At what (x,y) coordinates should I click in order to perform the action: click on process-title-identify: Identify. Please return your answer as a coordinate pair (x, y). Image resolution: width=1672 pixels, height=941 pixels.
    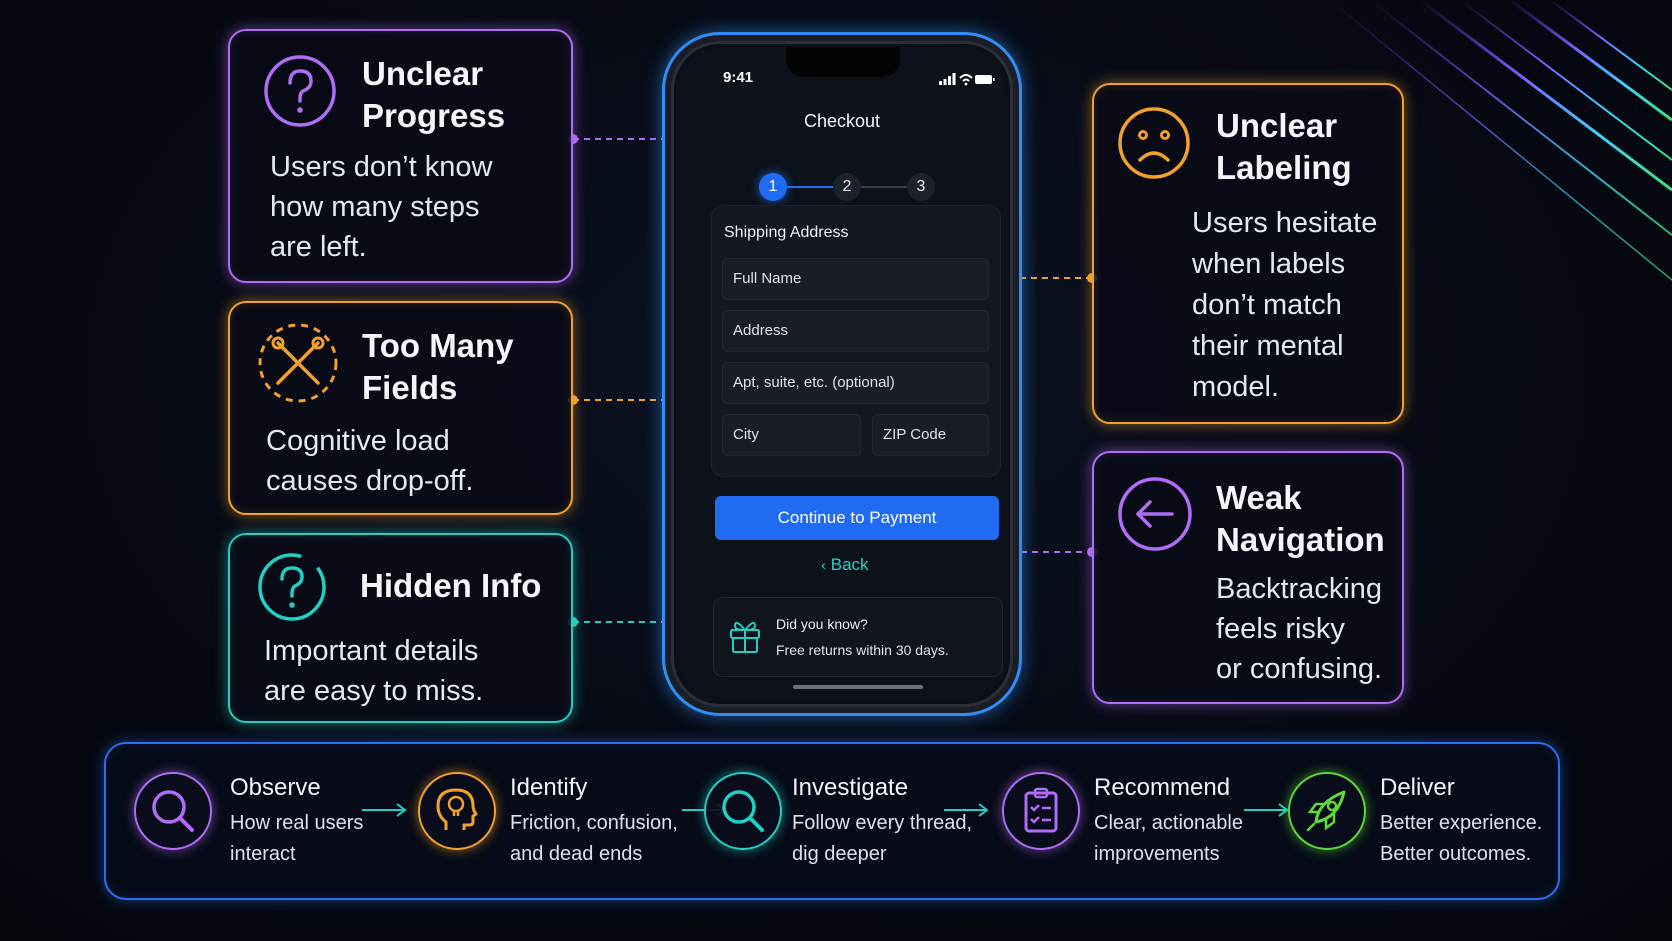
    Looking at the image, I should click on (549, 787).